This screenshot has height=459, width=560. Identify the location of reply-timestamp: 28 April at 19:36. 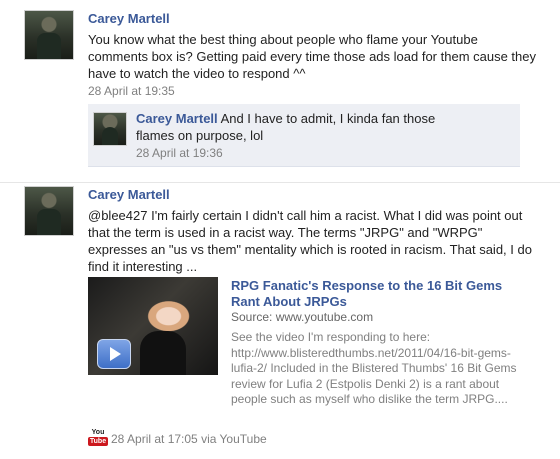
(179, 153).